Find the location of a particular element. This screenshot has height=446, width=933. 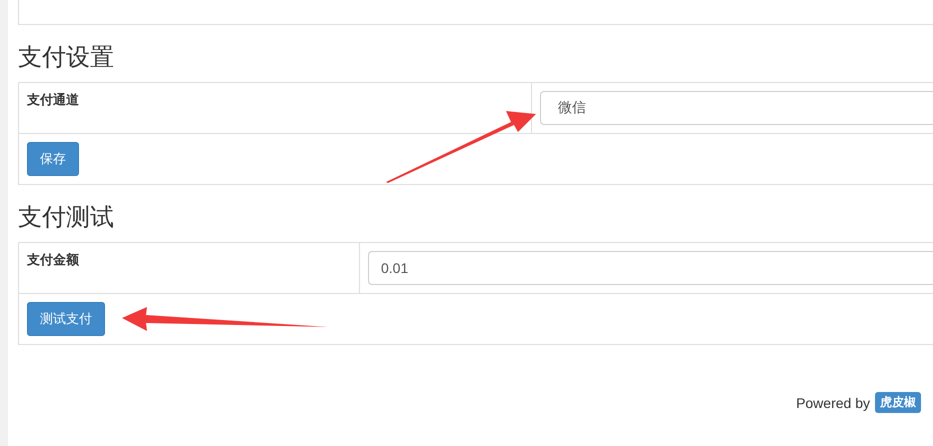

section-title: 支付设置 is located at coordinates (66, 58).